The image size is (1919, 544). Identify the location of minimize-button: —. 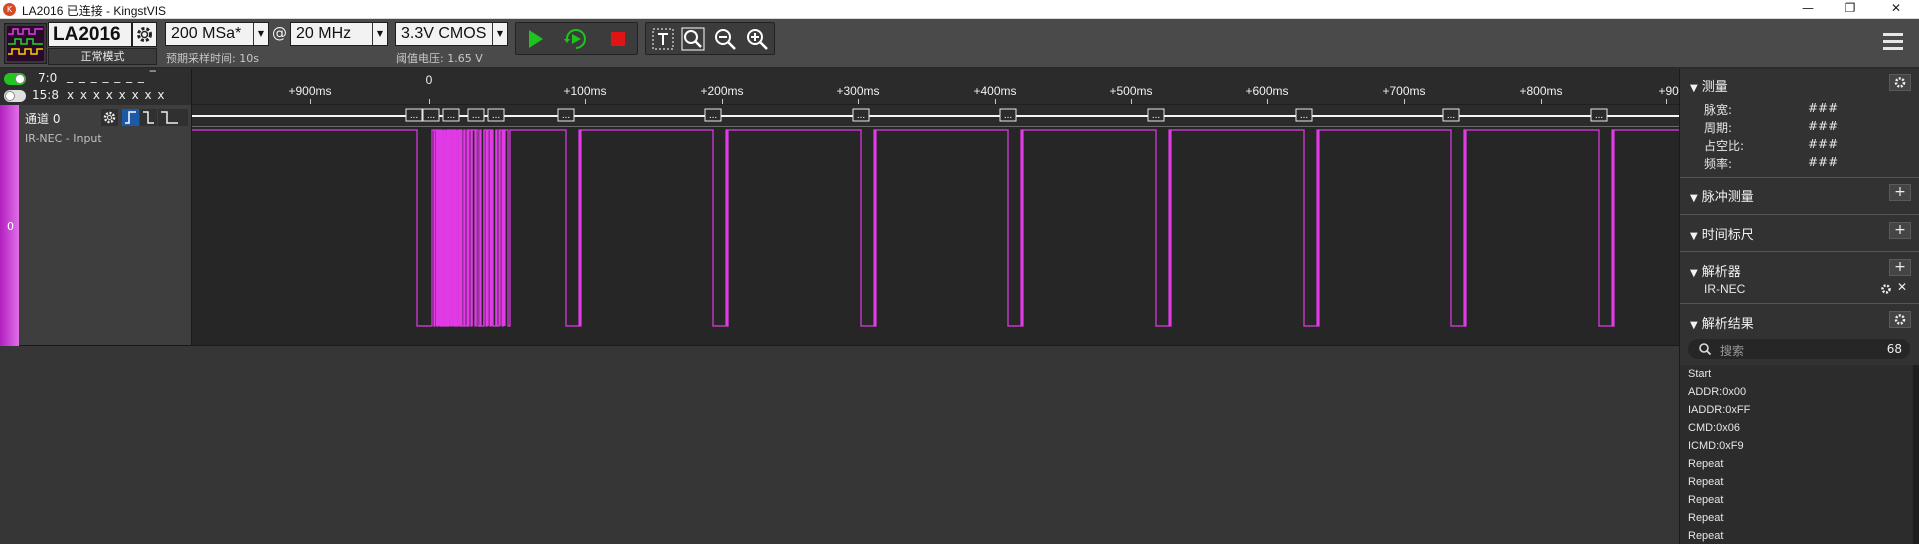
(1808, 9).